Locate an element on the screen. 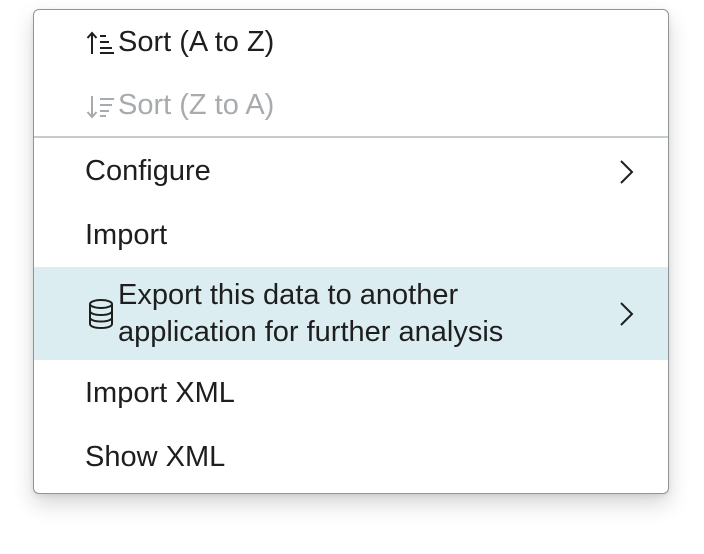 Image resolution: width=704 pixels, height=554 pixels. menu-item-label: Import is located at coordinates (126, 235).